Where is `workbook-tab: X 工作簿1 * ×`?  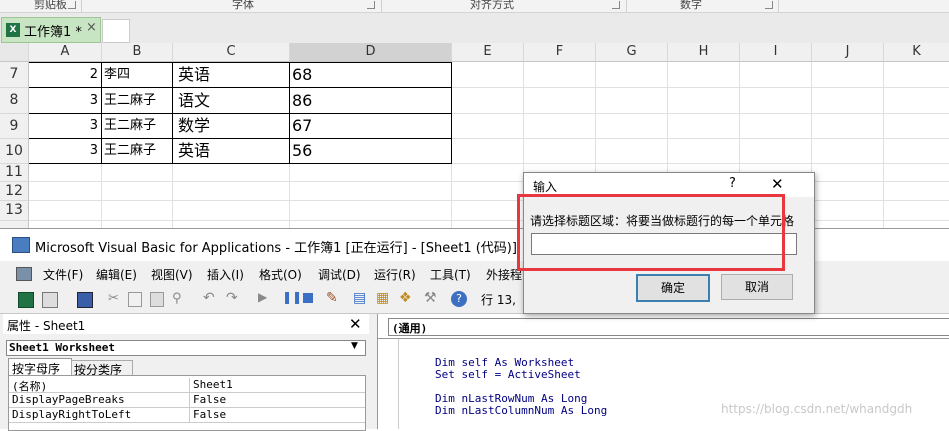
workbook-tab: X 工作簿1 * × is located at coordinates (51, 30).